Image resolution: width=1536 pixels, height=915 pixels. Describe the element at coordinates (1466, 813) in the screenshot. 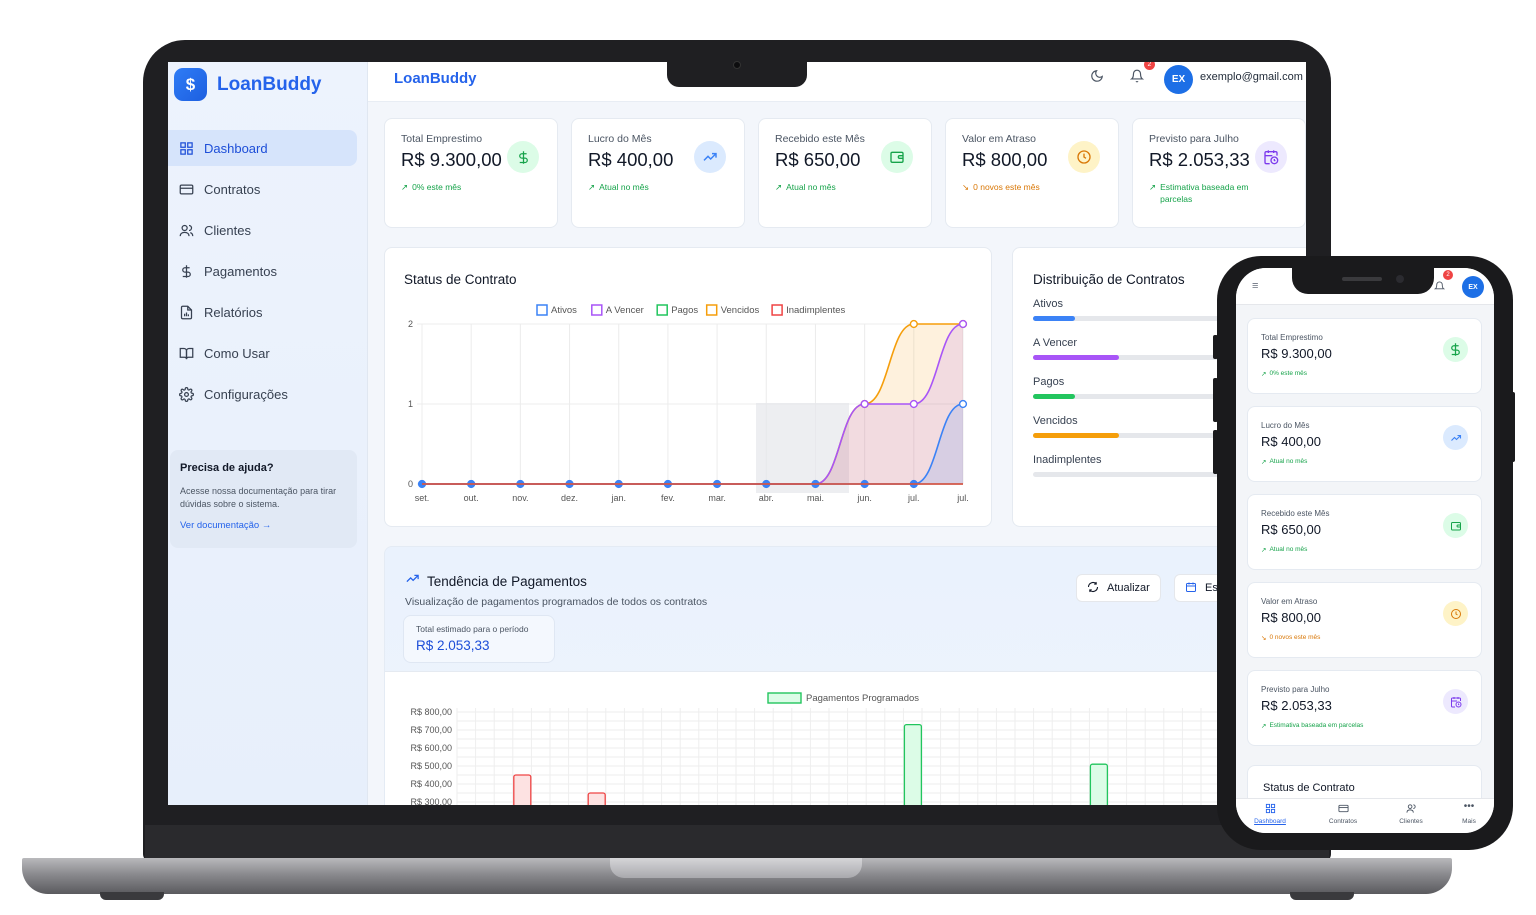

I see `tab-mais: ••• Mais` at that location.